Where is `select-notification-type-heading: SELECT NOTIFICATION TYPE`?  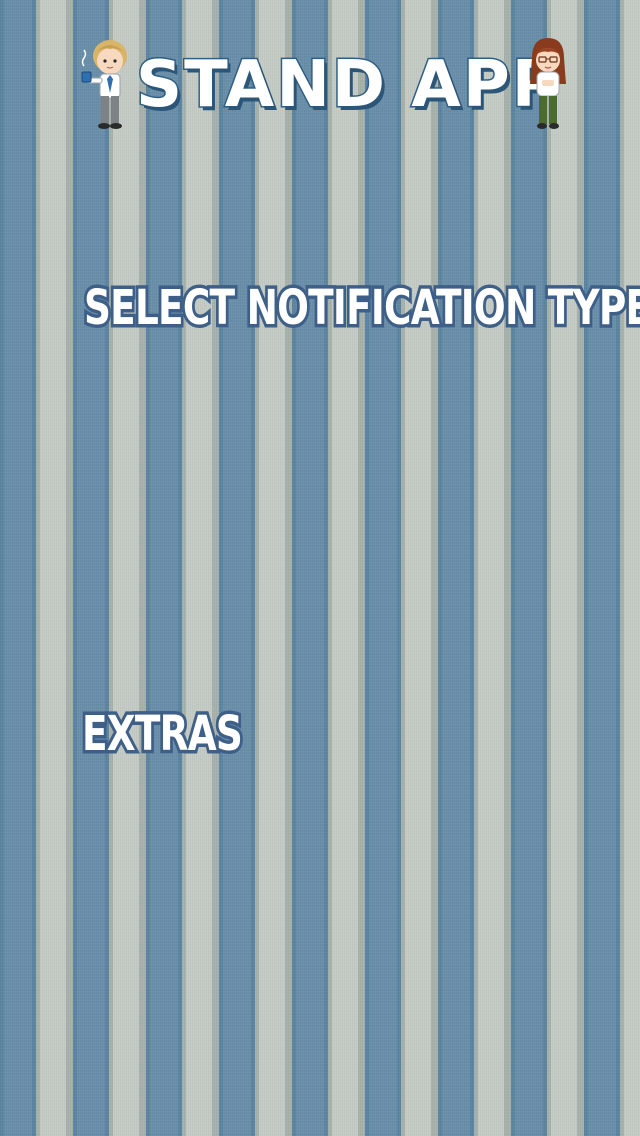 select-notification-type-heading: SELECT NOTIFICATION TYPE is located at coordinates (360, 308).